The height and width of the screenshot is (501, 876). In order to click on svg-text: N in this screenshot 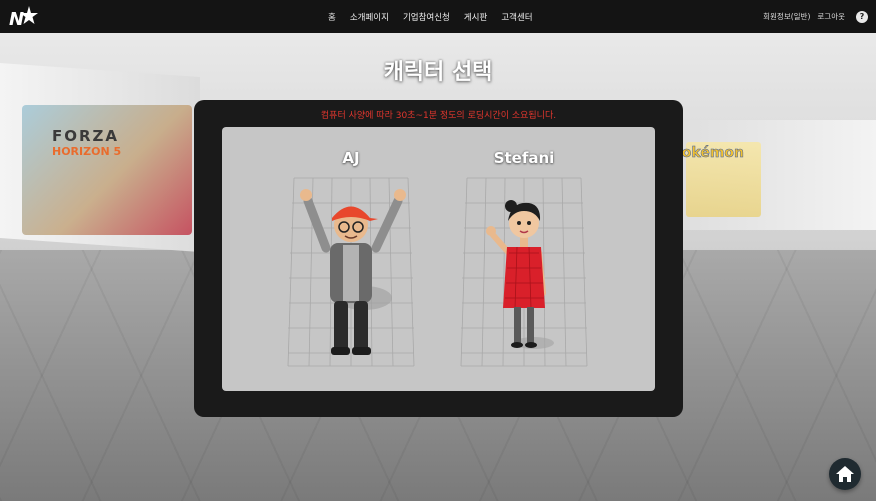, I will do `click(16, 19)`.